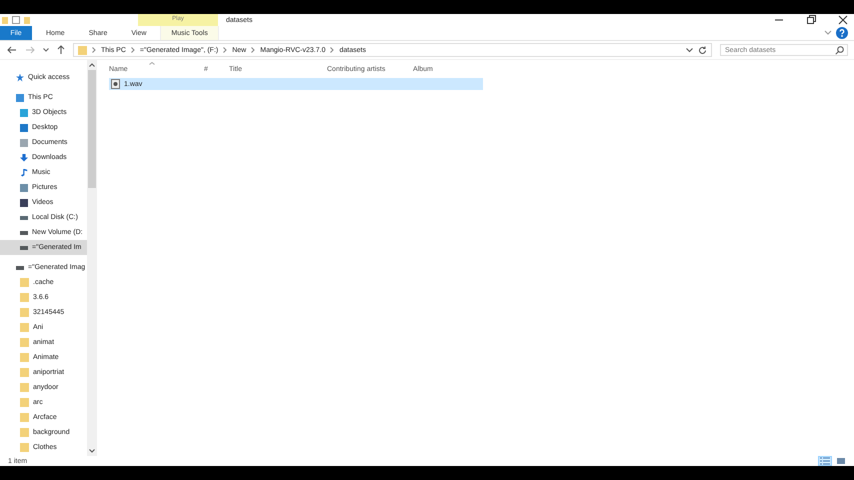 Image resolution: width=854 pixels, height=480 pixels. What do you see at coordinates (811, 20) in the screenshot?
I see `restore-icon` at bounding box center [811, 20].